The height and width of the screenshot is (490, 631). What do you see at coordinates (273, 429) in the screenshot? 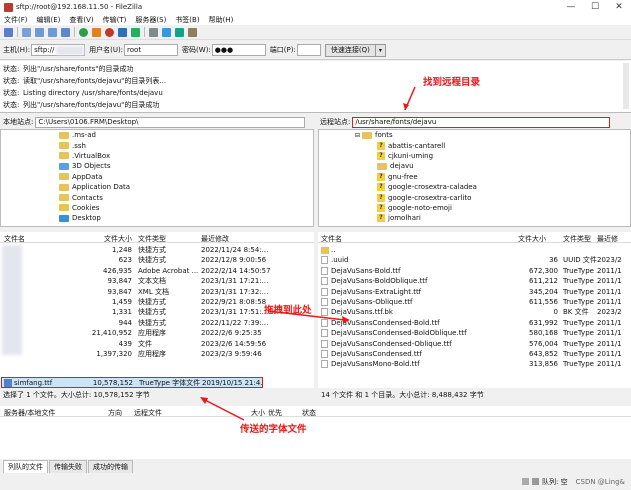
I see `annotation-font-file: 传送的字体文件` at bounding box center [273, 429].